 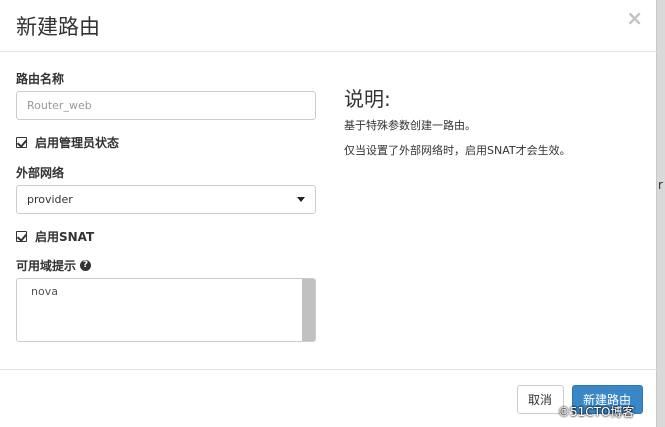 I want to click on external-network-selected-value: provider, so click(x=50, y=199).